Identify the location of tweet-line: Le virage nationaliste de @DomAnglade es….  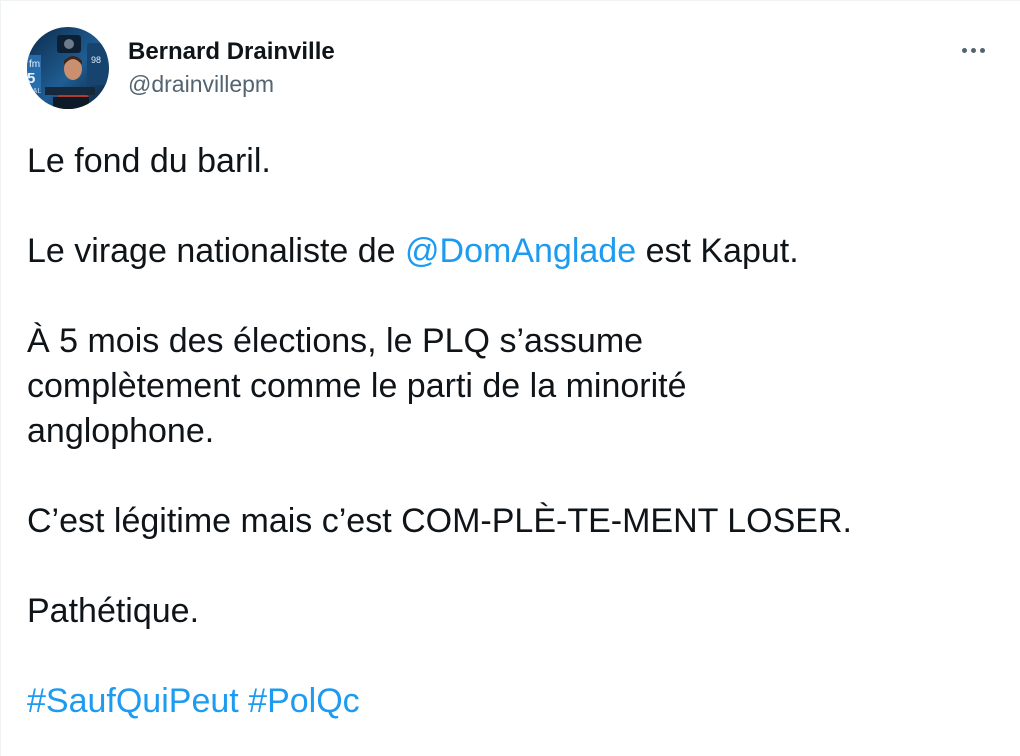
(512, 251).